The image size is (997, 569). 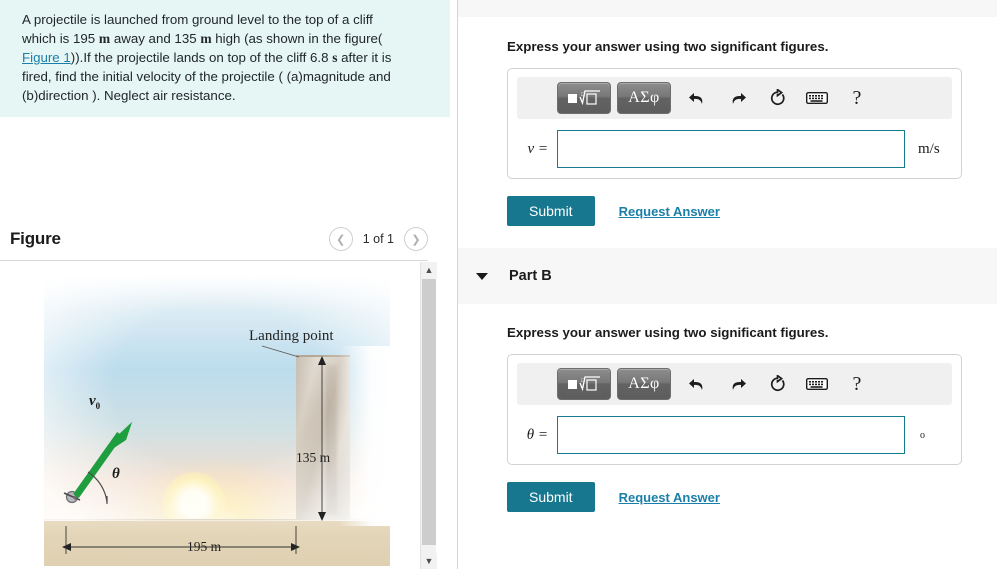 I want to click on figure-scrollbar: ▲ ▼, so click(x=428, y=415).